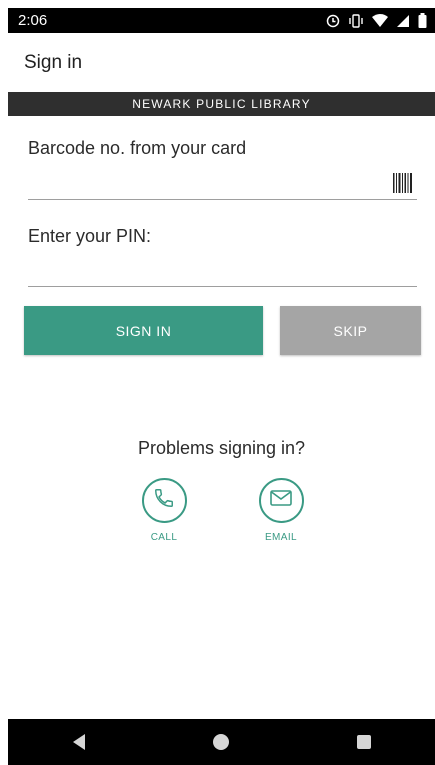 This screenshot has width=435, height=765. Describe the element at coordinates (90, 236) in the screenshot. I see `pin-label: Enter your PIN:` at that location.